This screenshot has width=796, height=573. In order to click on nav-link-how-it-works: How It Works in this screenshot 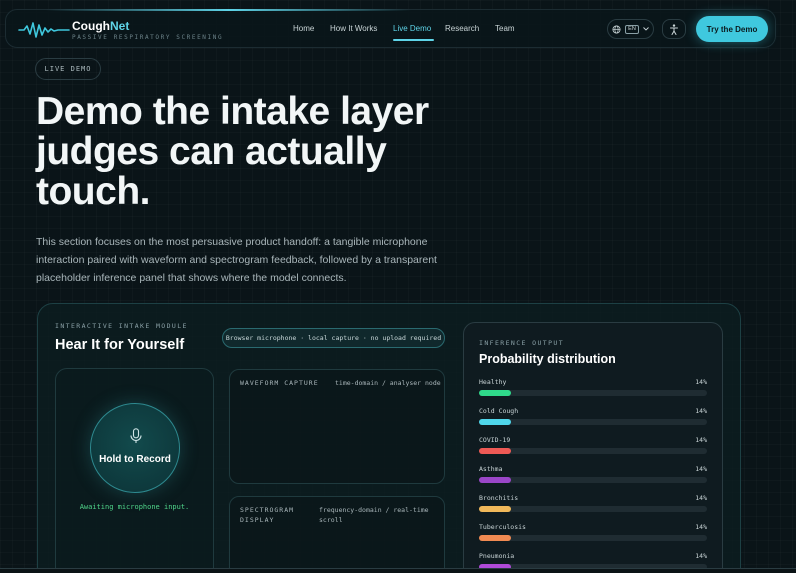, I will do `click(353, 28)`.